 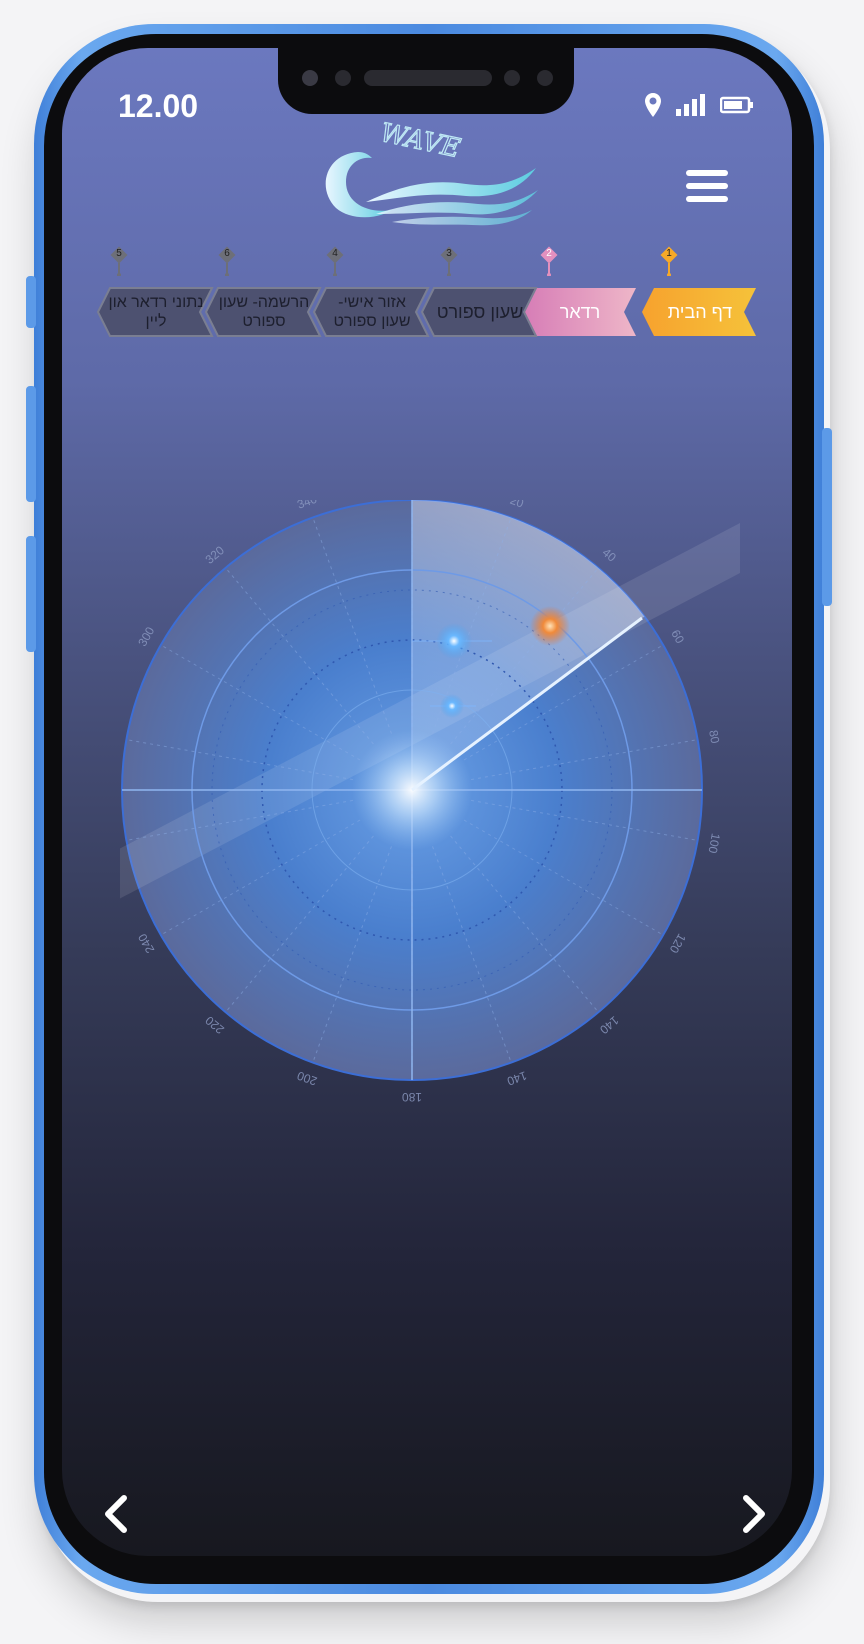 What do you see at coordinates (146, 943) in the screenshot?
I see `degree-label: 240` at bounding box center [146, 943].